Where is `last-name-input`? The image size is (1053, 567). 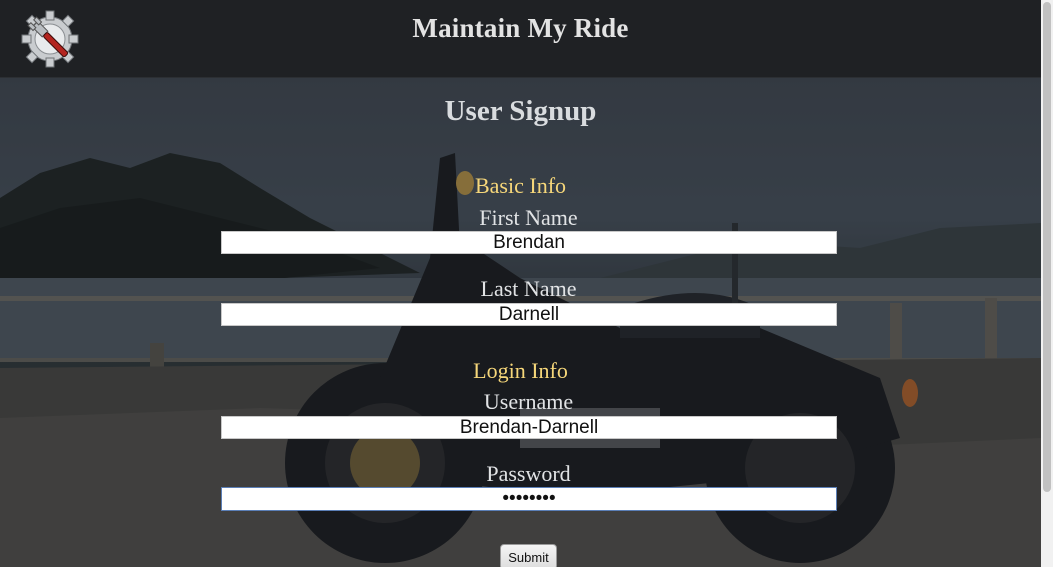 last-name-input is located at coordinates (529, 314).